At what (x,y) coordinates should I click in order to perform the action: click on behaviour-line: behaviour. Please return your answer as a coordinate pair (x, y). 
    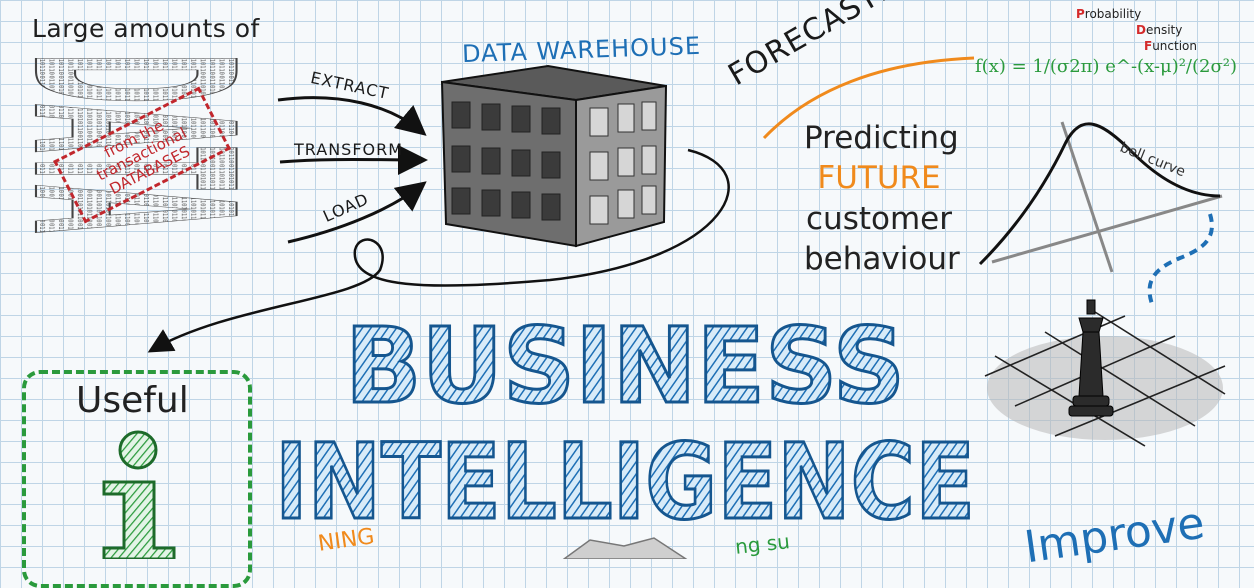
    Looking at the image, I should click on (882, 258).